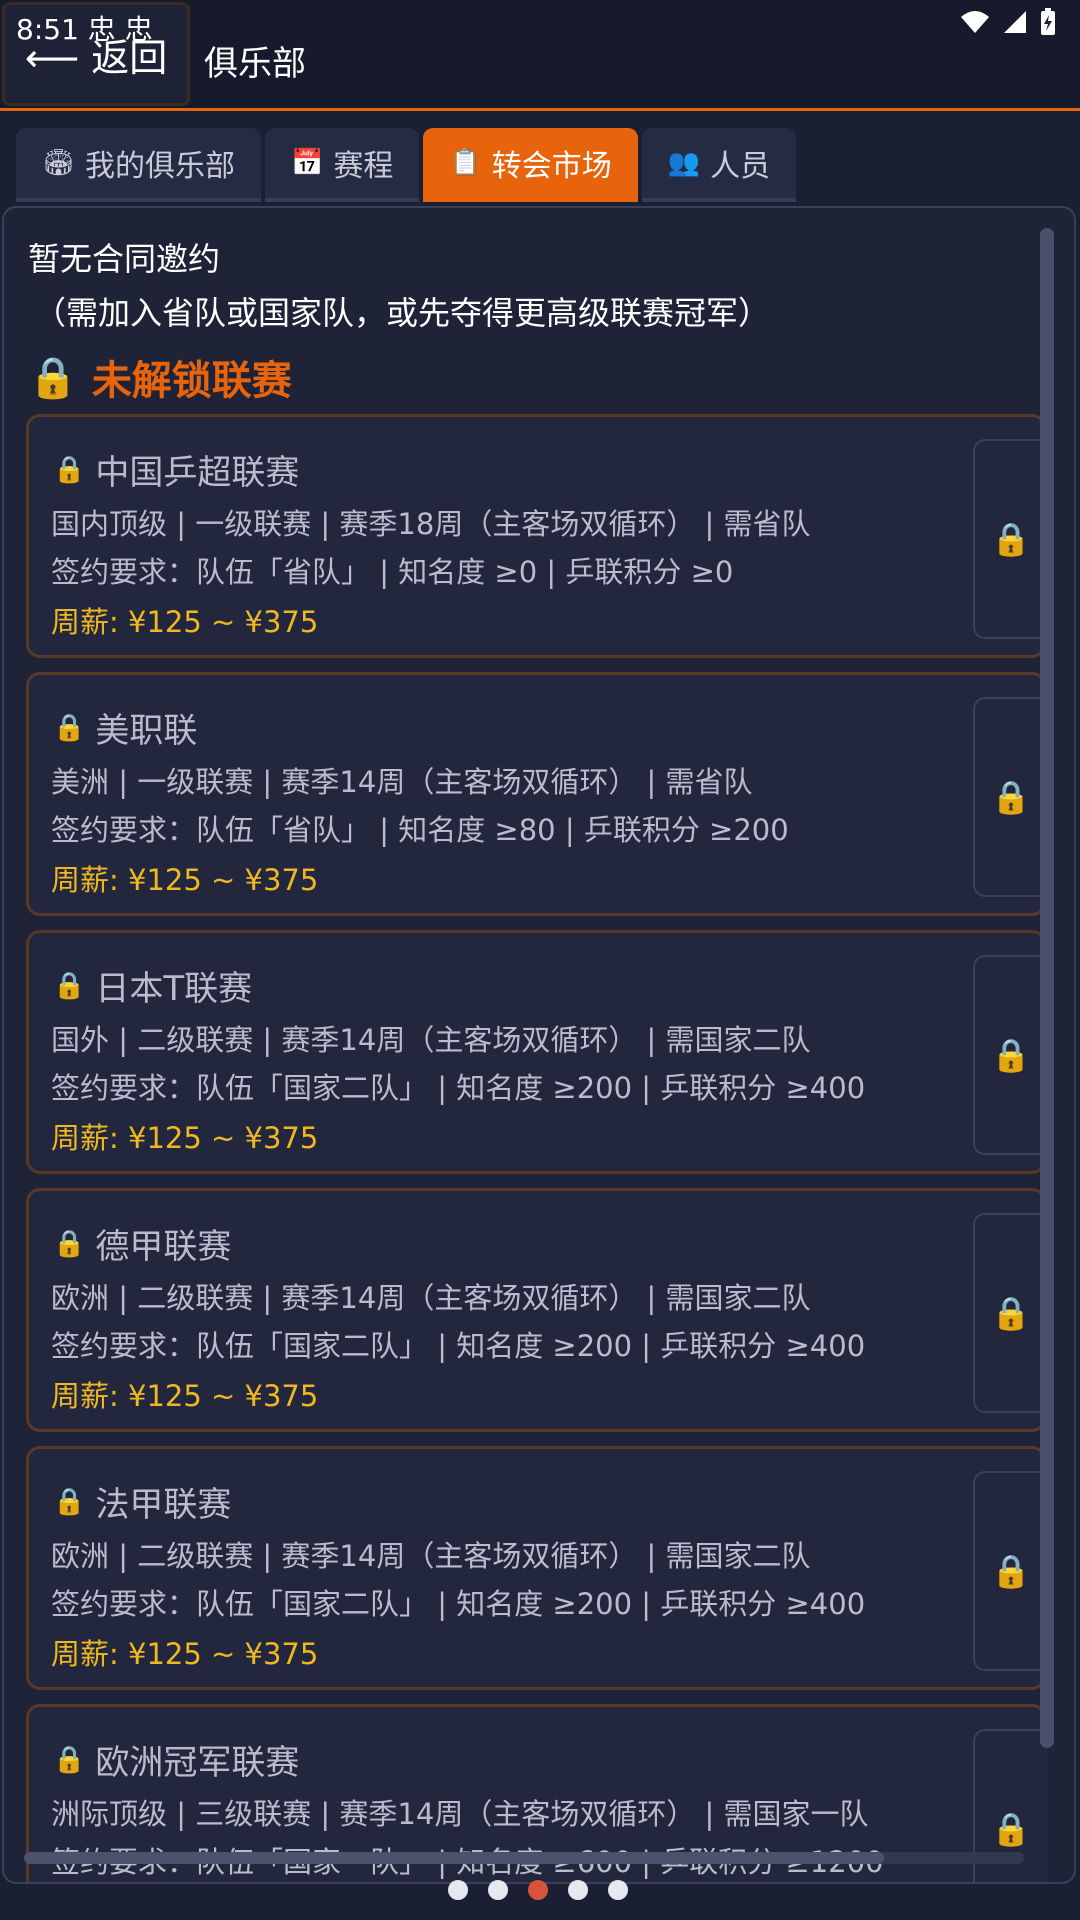 This screenshot has width=1080, height=1920. What do you see at coordinates (684, 163) in the screenshot?
I see `people-icon: 👥` at bounding box center [684, 163].